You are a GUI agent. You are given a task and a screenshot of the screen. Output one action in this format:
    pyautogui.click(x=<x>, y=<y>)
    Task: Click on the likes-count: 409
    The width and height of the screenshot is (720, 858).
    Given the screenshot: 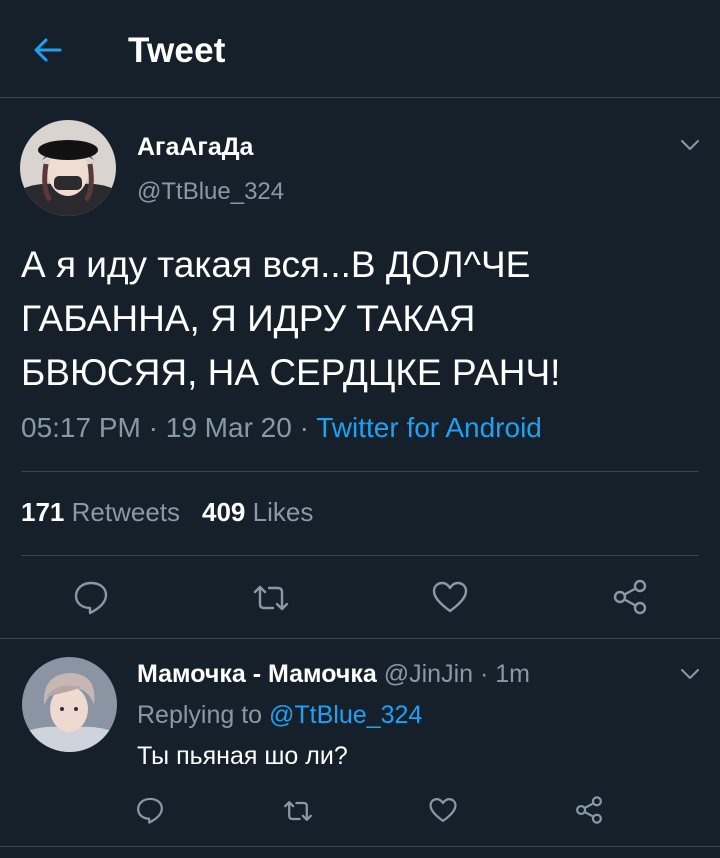 What is the action you would take?
    pyautogui.click(x=224, y=512)
    